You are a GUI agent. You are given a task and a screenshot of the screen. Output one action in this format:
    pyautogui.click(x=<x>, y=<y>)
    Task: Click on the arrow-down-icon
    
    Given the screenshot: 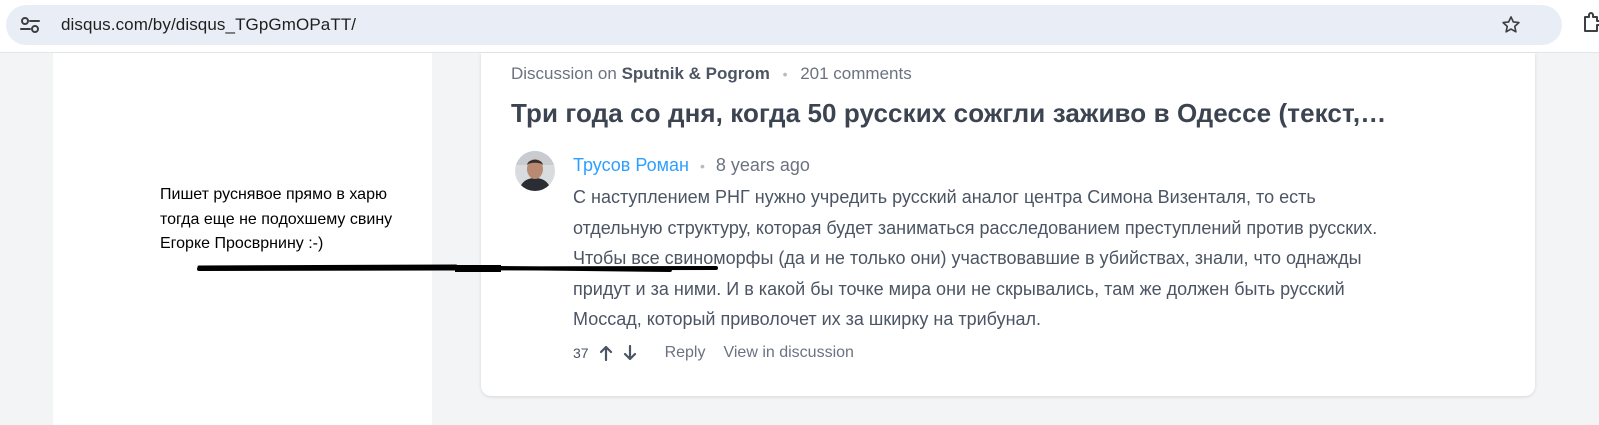 What is the action you would take?
    pyautogui.click(x=630, y=353)
    